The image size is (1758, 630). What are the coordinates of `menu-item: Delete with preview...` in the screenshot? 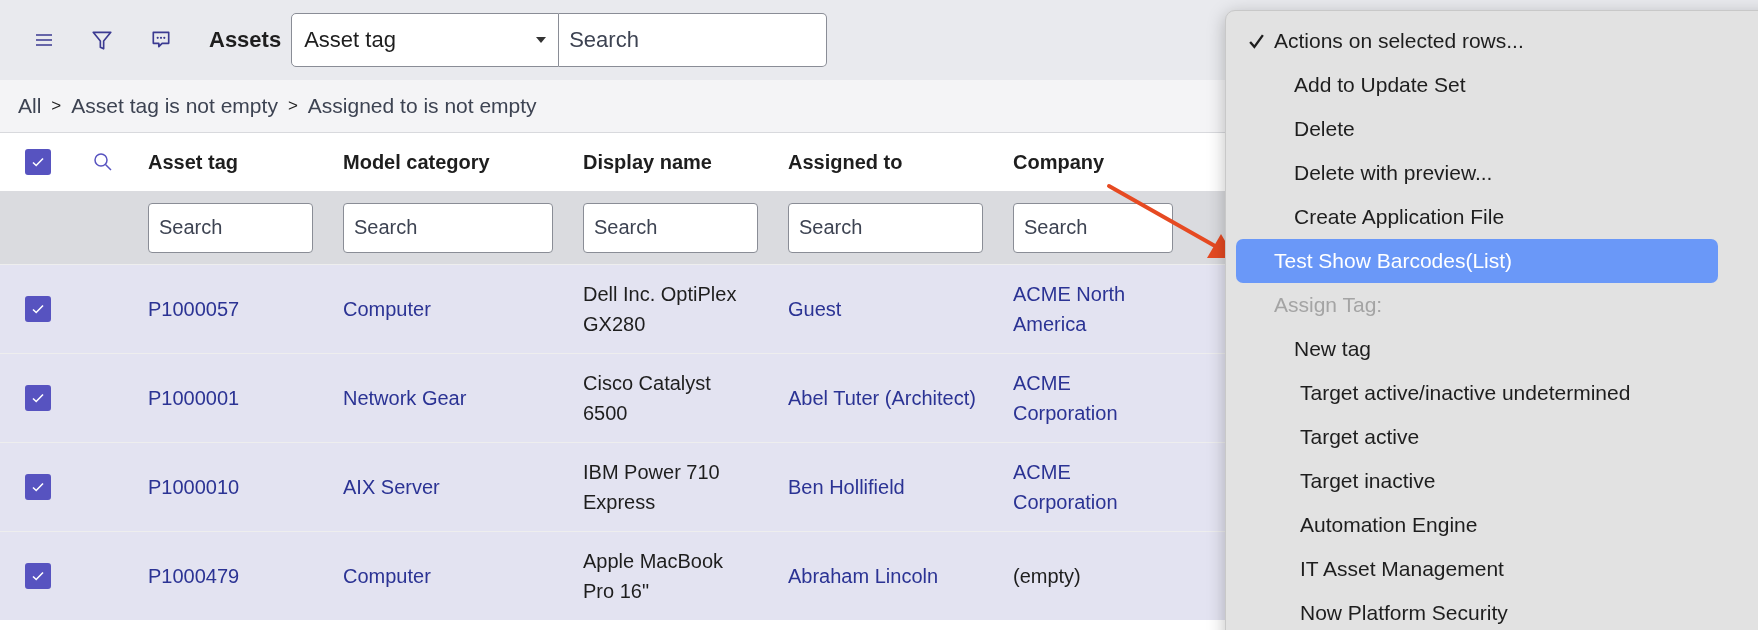 It's located at (1477, 173).